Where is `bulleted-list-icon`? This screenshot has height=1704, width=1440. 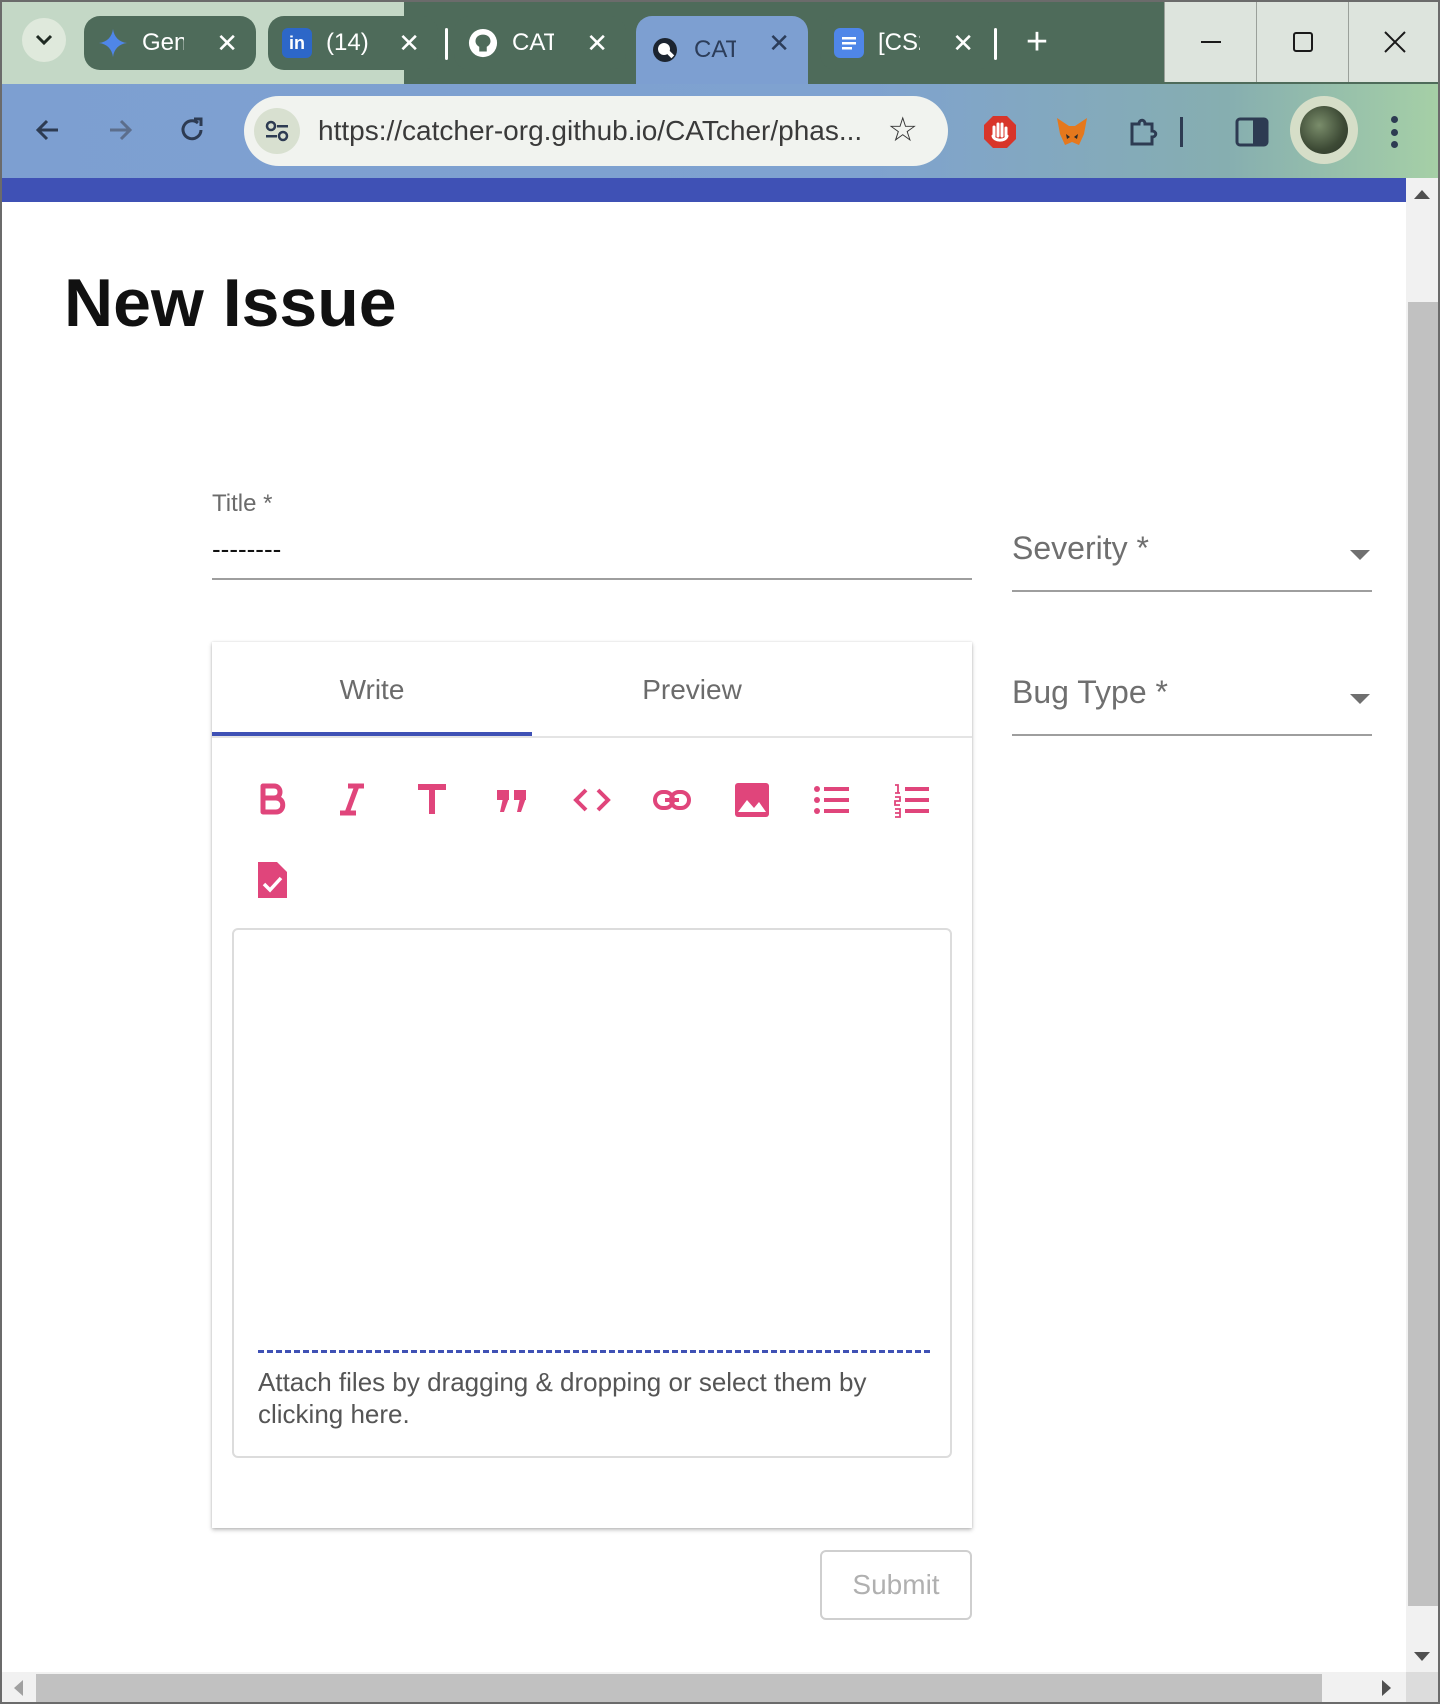
bulleted-list-icon is located at coordinates (832, 800).